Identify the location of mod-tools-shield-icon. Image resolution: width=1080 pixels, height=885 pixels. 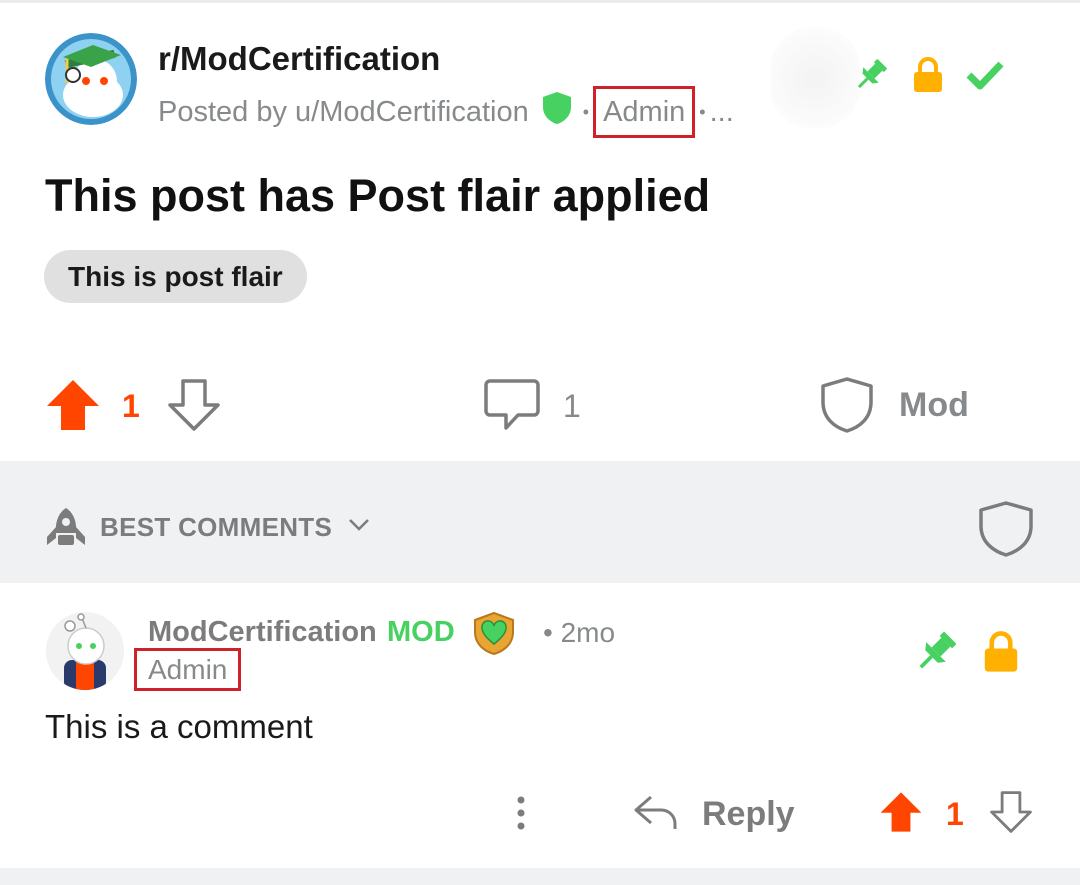
(847, 407).